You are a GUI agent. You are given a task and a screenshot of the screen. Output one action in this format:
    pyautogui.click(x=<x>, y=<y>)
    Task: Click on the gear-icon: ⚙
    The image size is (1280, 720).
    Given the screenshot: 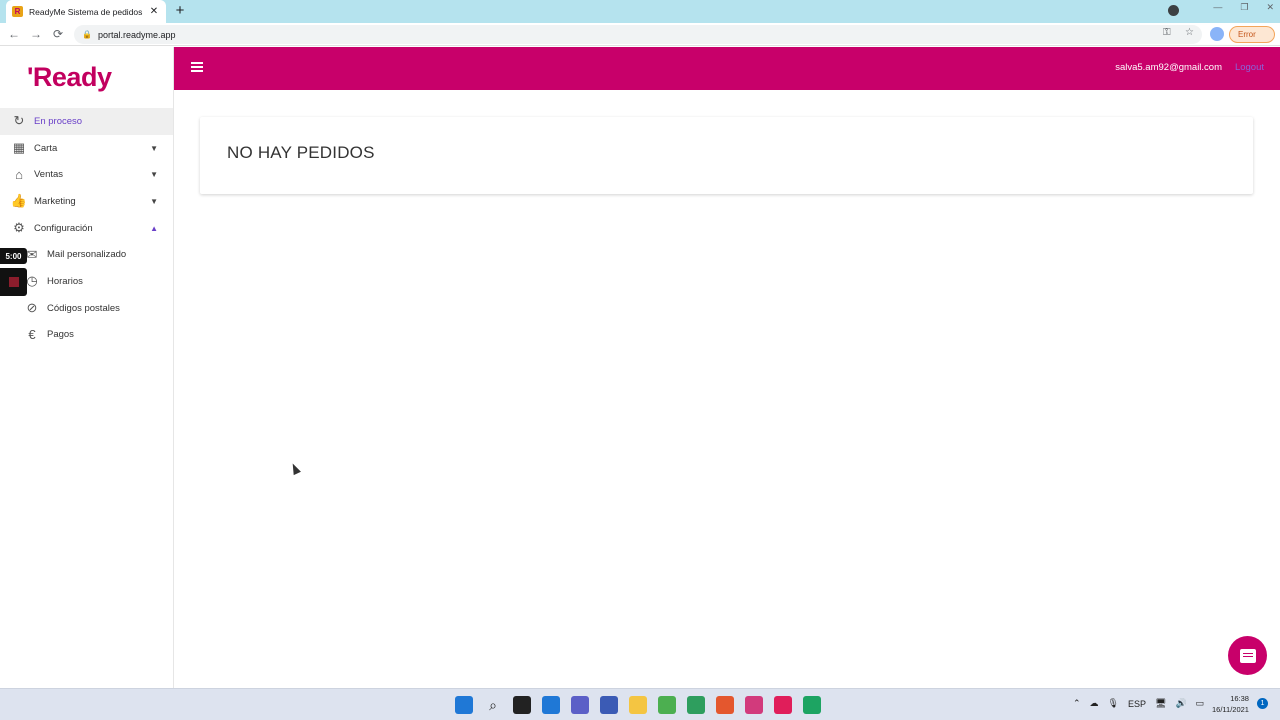 What is the action you would take?
    pyautogui.click(x=19, y=228)
    